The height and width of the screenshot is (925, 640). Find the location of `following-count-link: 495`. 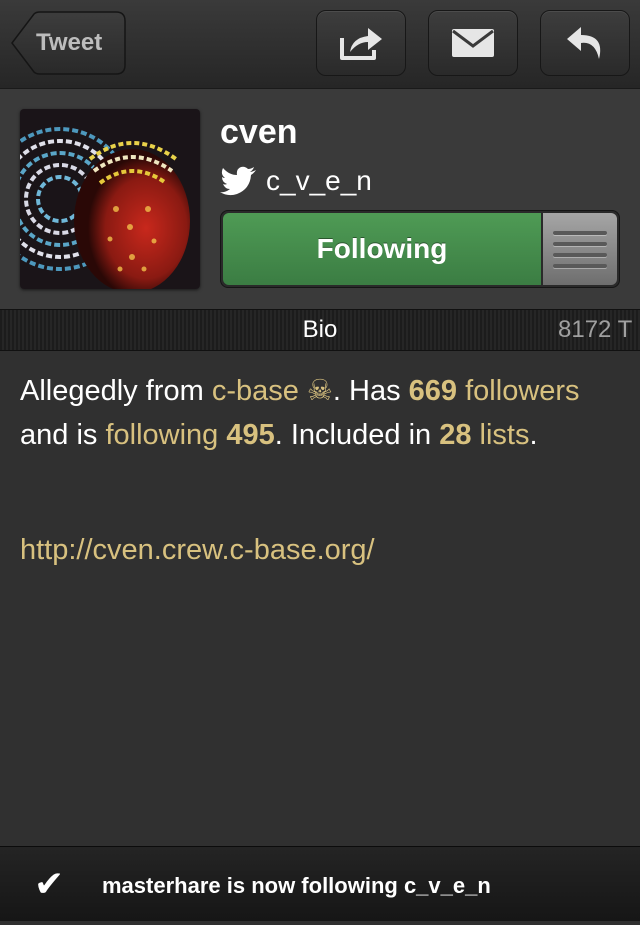

following-count-link: 495 is located at coordinates (250, 435).